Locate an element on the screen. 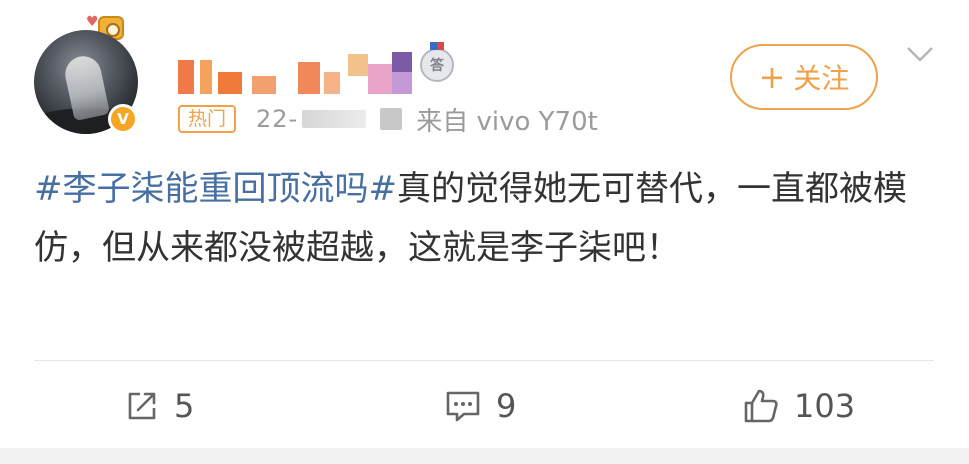 This screenshot has width=969, height=464. repost-count: 5 is located at coordinates (184, 406).